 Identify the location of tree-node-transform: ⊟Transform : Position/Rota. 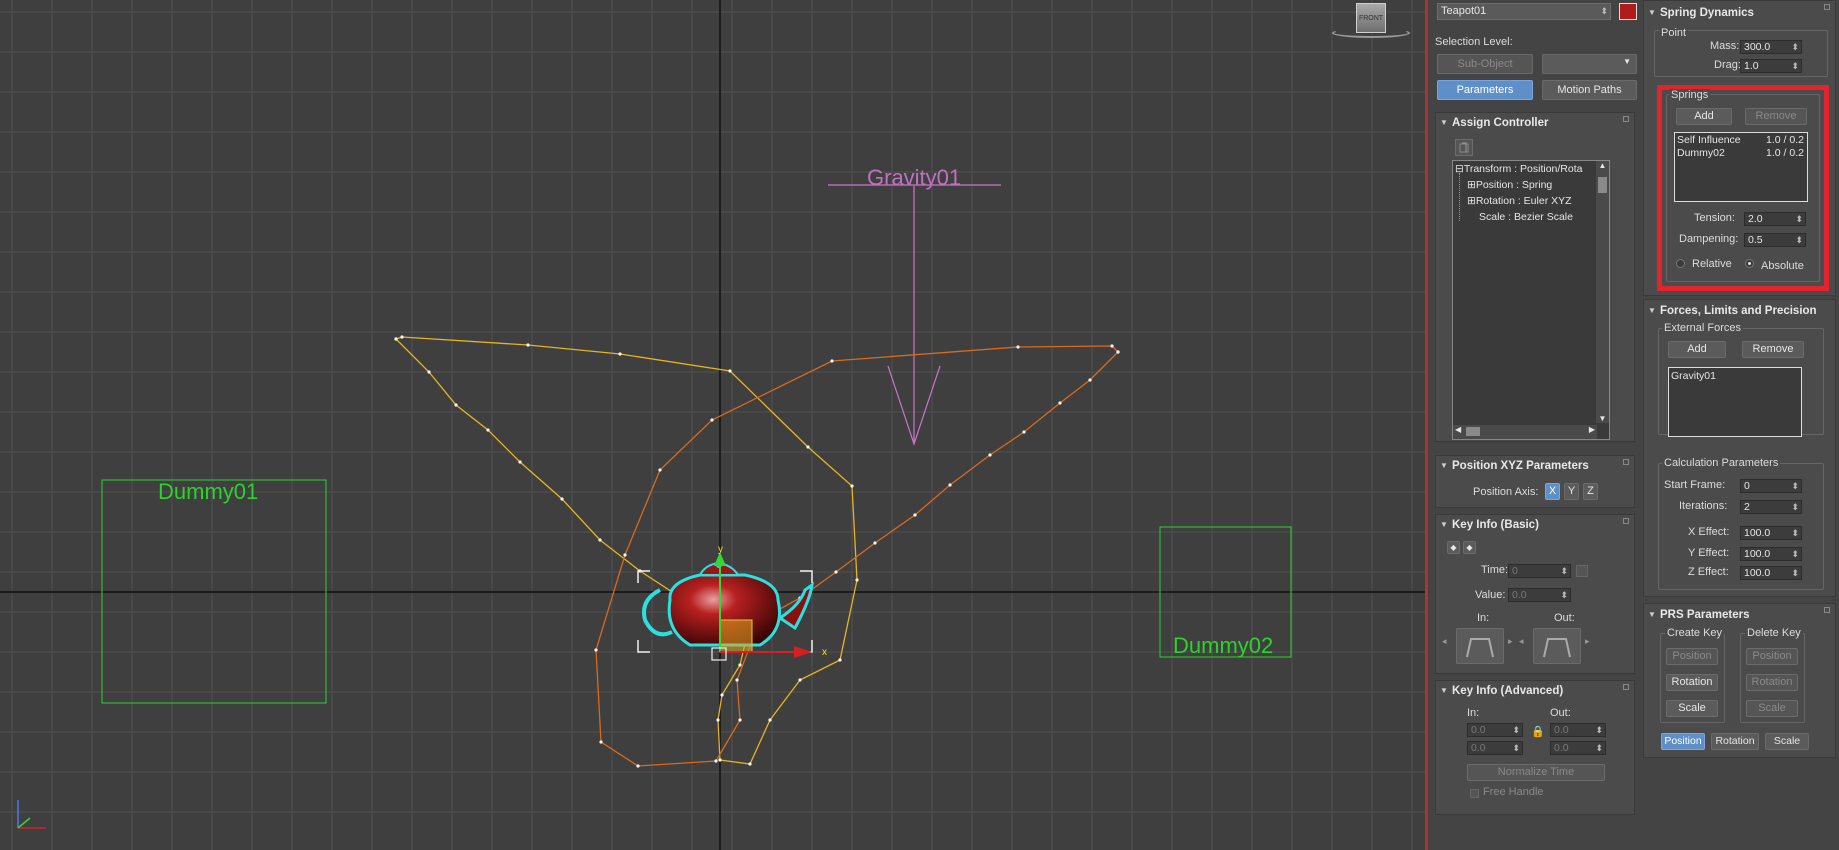
(1518, 169).